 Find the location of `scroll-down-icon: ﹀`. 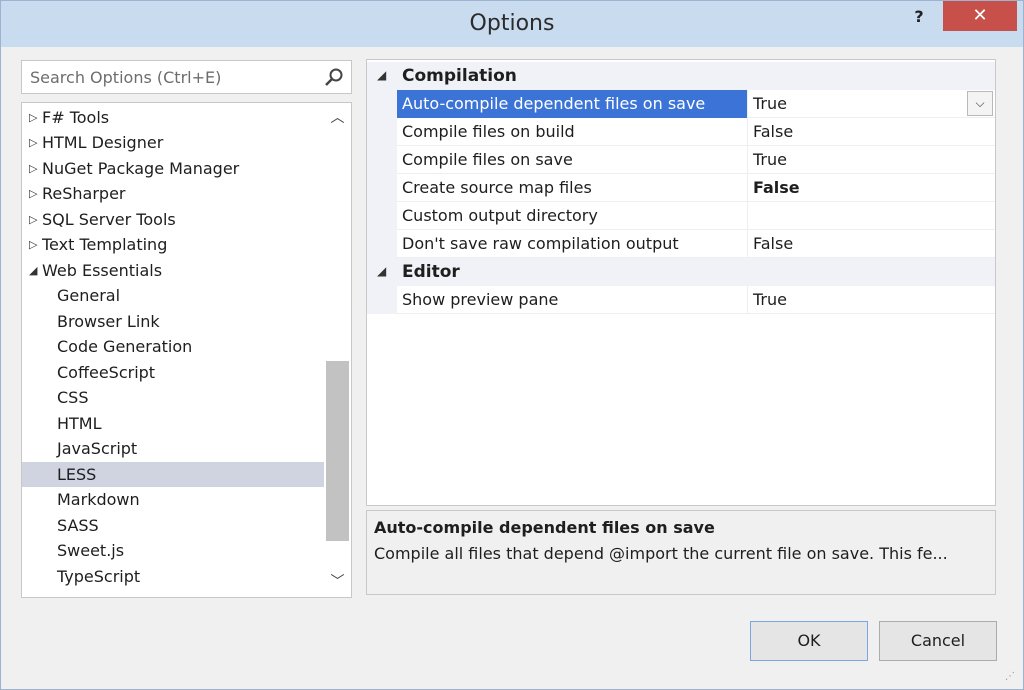

scroll-down-icon: ﹀ is located at coordinates (337, 582).